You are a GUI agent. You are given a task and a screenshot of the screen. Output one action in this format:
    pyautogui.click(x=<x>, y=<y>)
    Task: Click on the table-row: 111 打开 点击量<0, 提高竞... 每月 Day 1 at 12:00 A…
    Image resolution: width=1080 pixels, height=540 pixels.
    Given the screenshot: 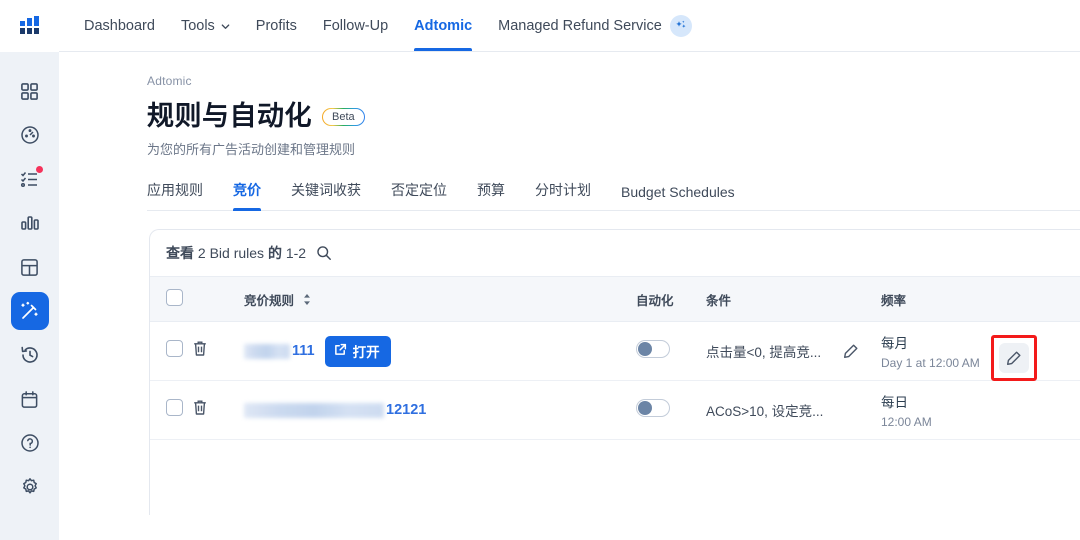 What is the action you would take?
    pyautogui.click(x=615, y=351)
    